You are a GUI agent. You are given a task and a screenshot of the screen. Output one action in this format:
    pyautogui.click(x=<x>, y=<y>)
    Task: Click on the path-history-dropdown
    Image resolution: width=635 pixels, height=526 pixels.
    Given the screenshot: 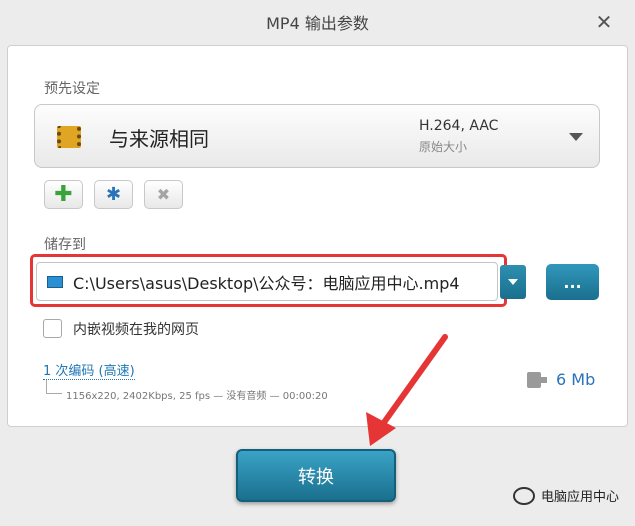 What is the action you would take?
    pyautogui.click(x=513, y=282)
    